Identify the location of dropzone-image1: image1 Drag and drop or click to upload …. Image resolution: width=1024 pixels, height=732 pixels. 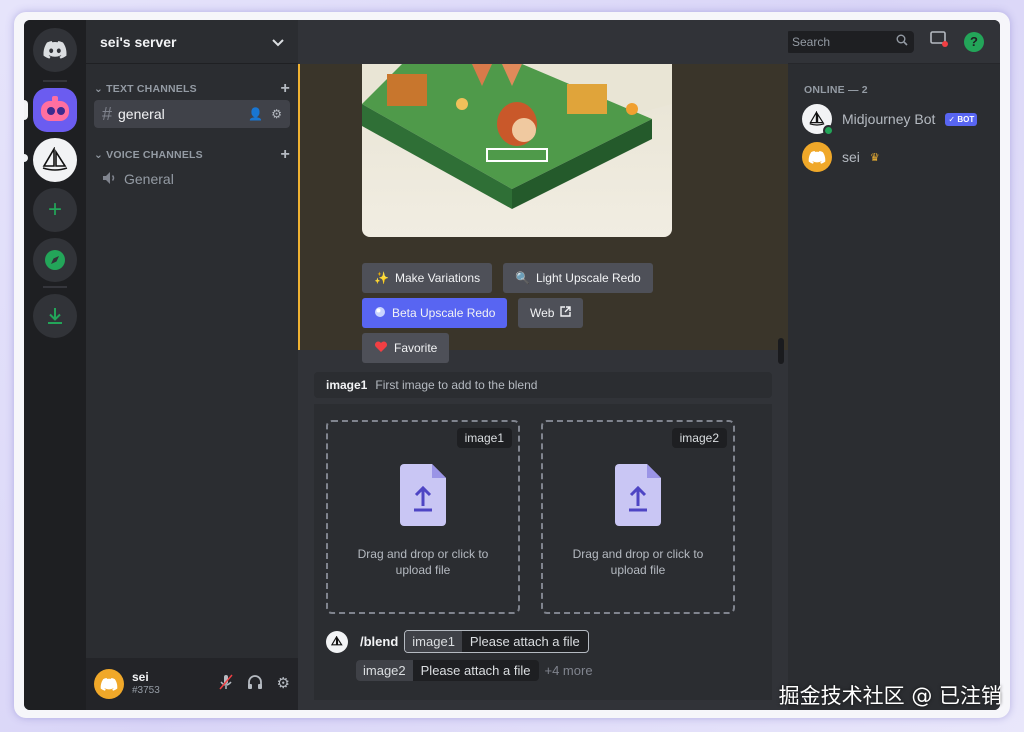
(423, 517).